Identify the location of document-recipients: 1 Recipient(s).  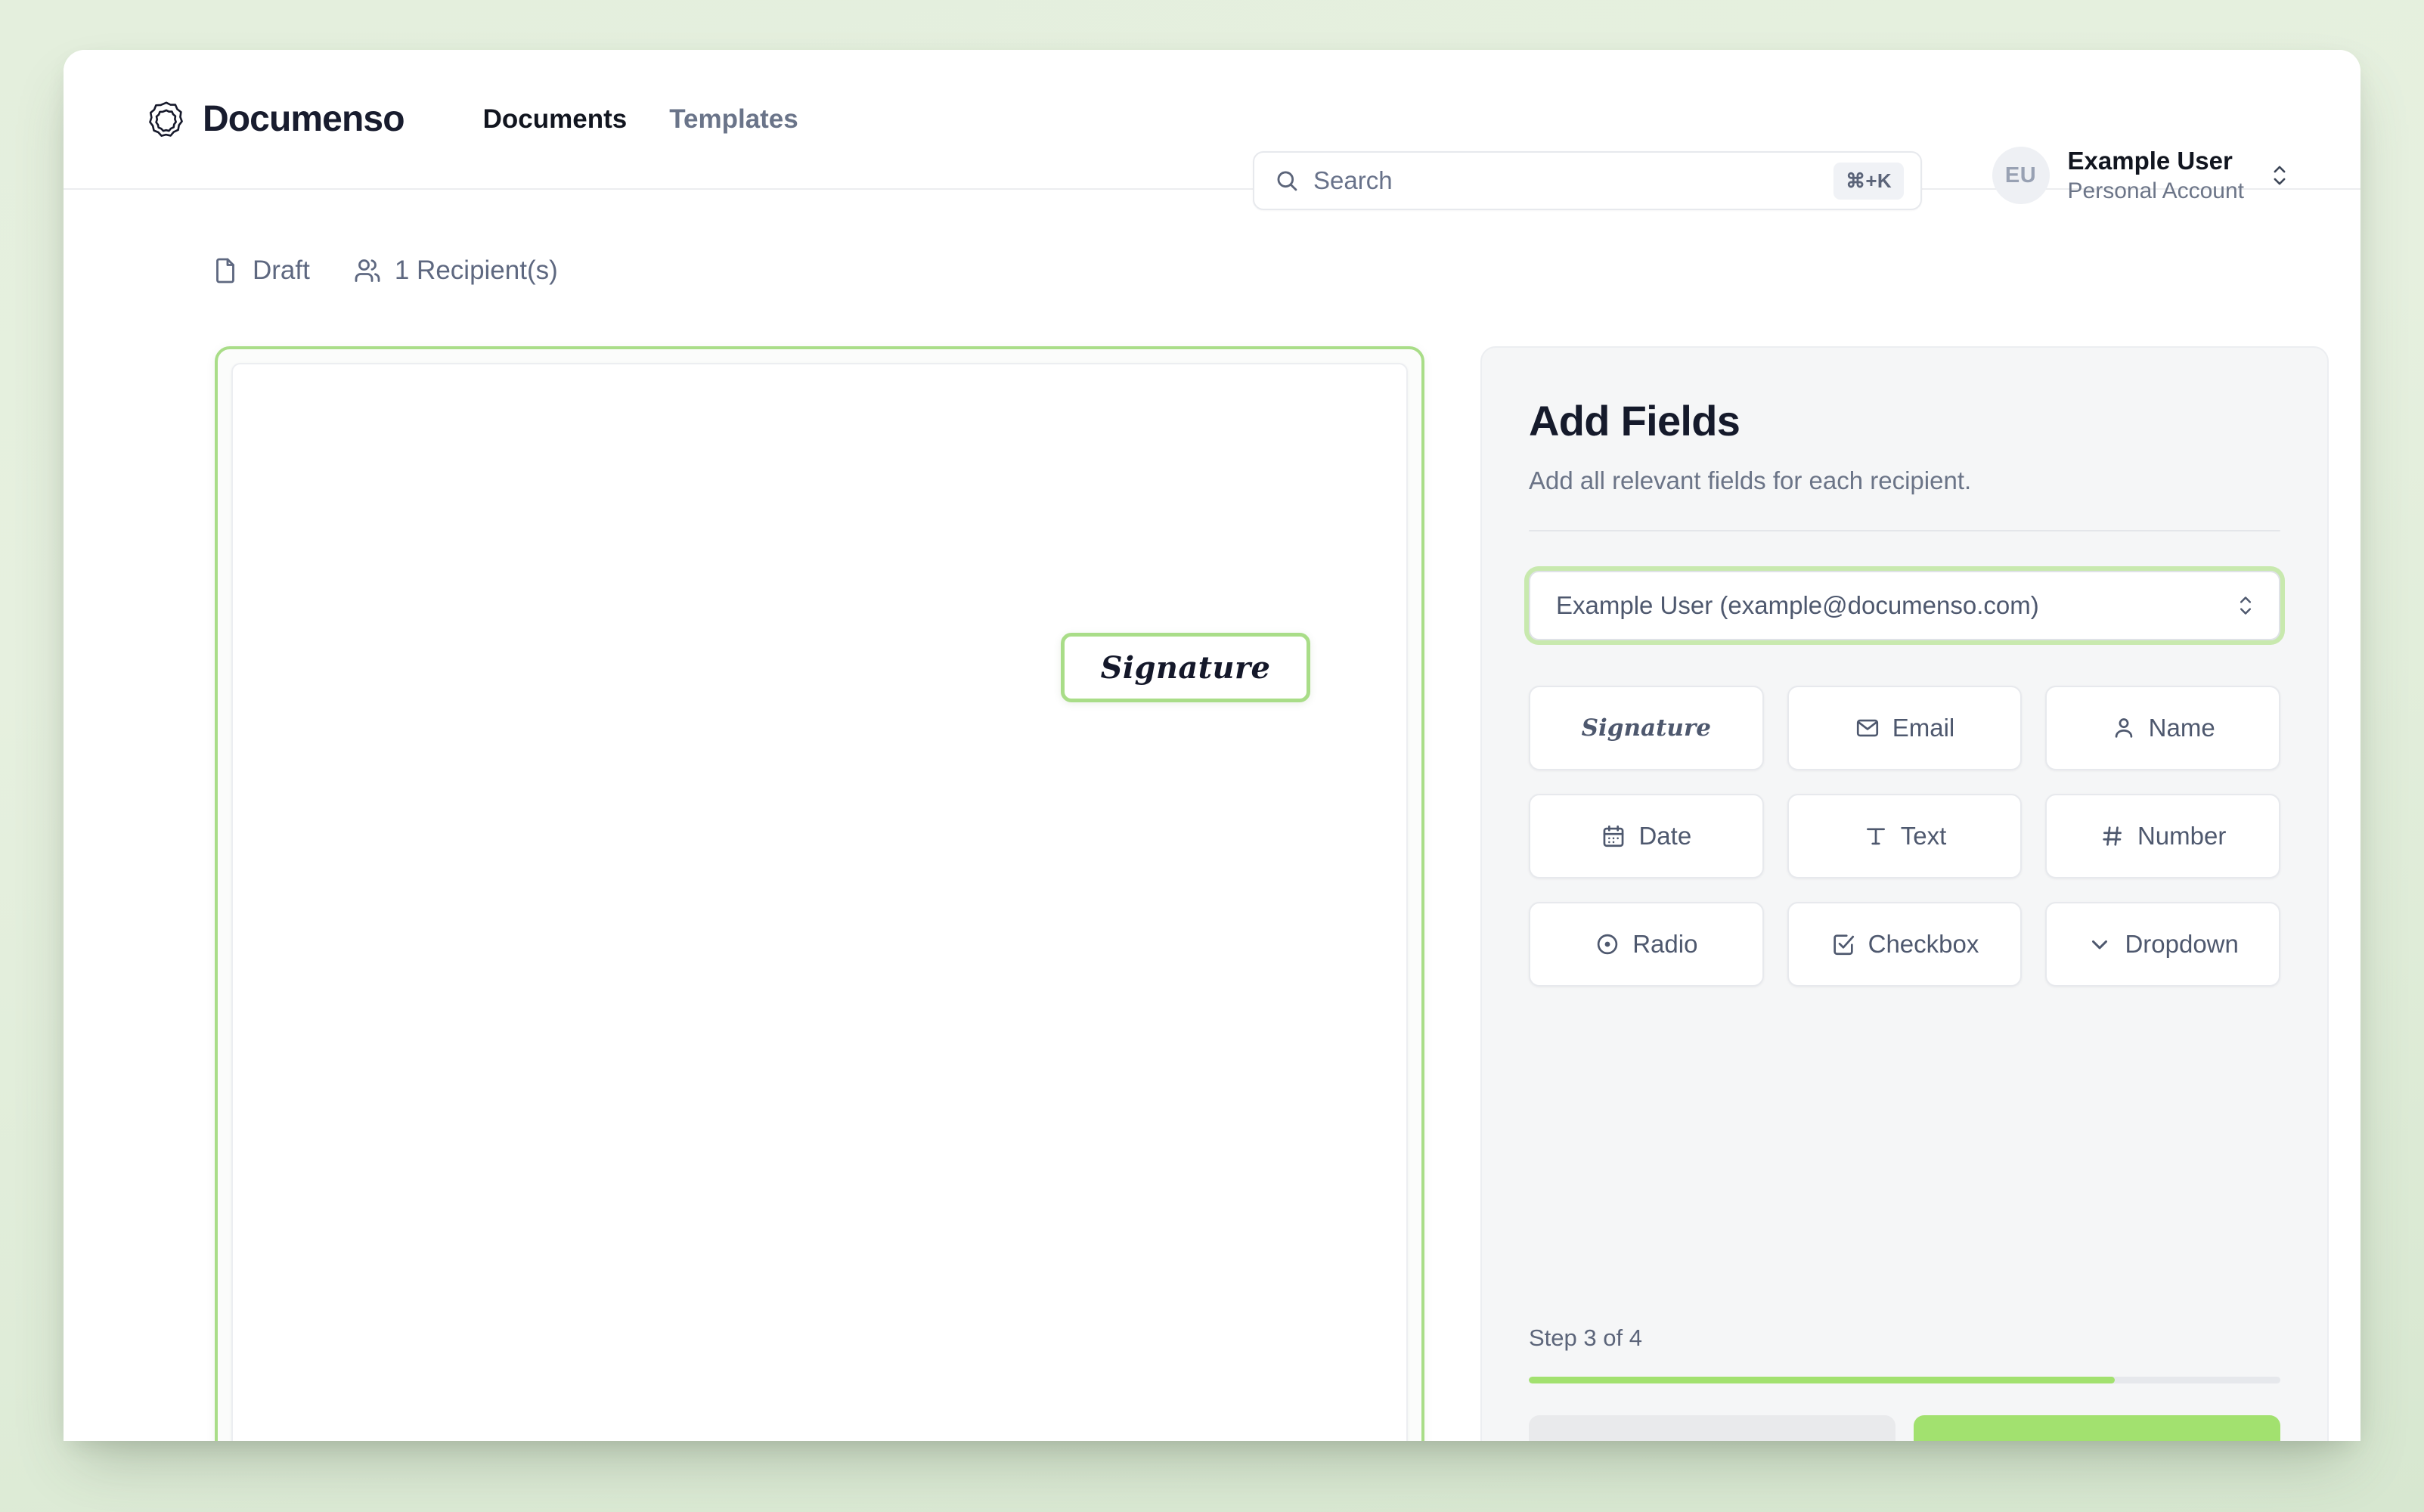
(456, 271).